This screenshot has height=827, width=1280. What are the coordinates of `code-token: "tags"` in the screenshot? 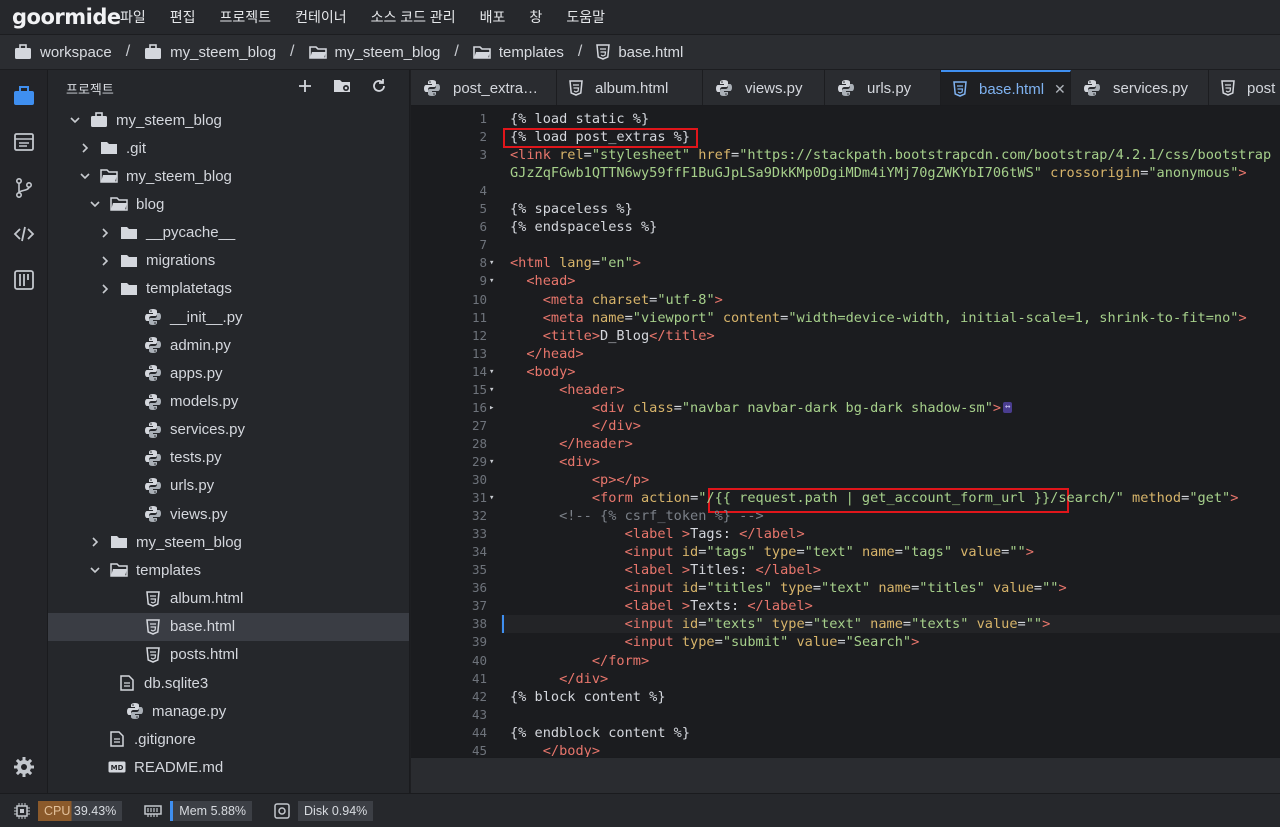 It's located at (731, 552).